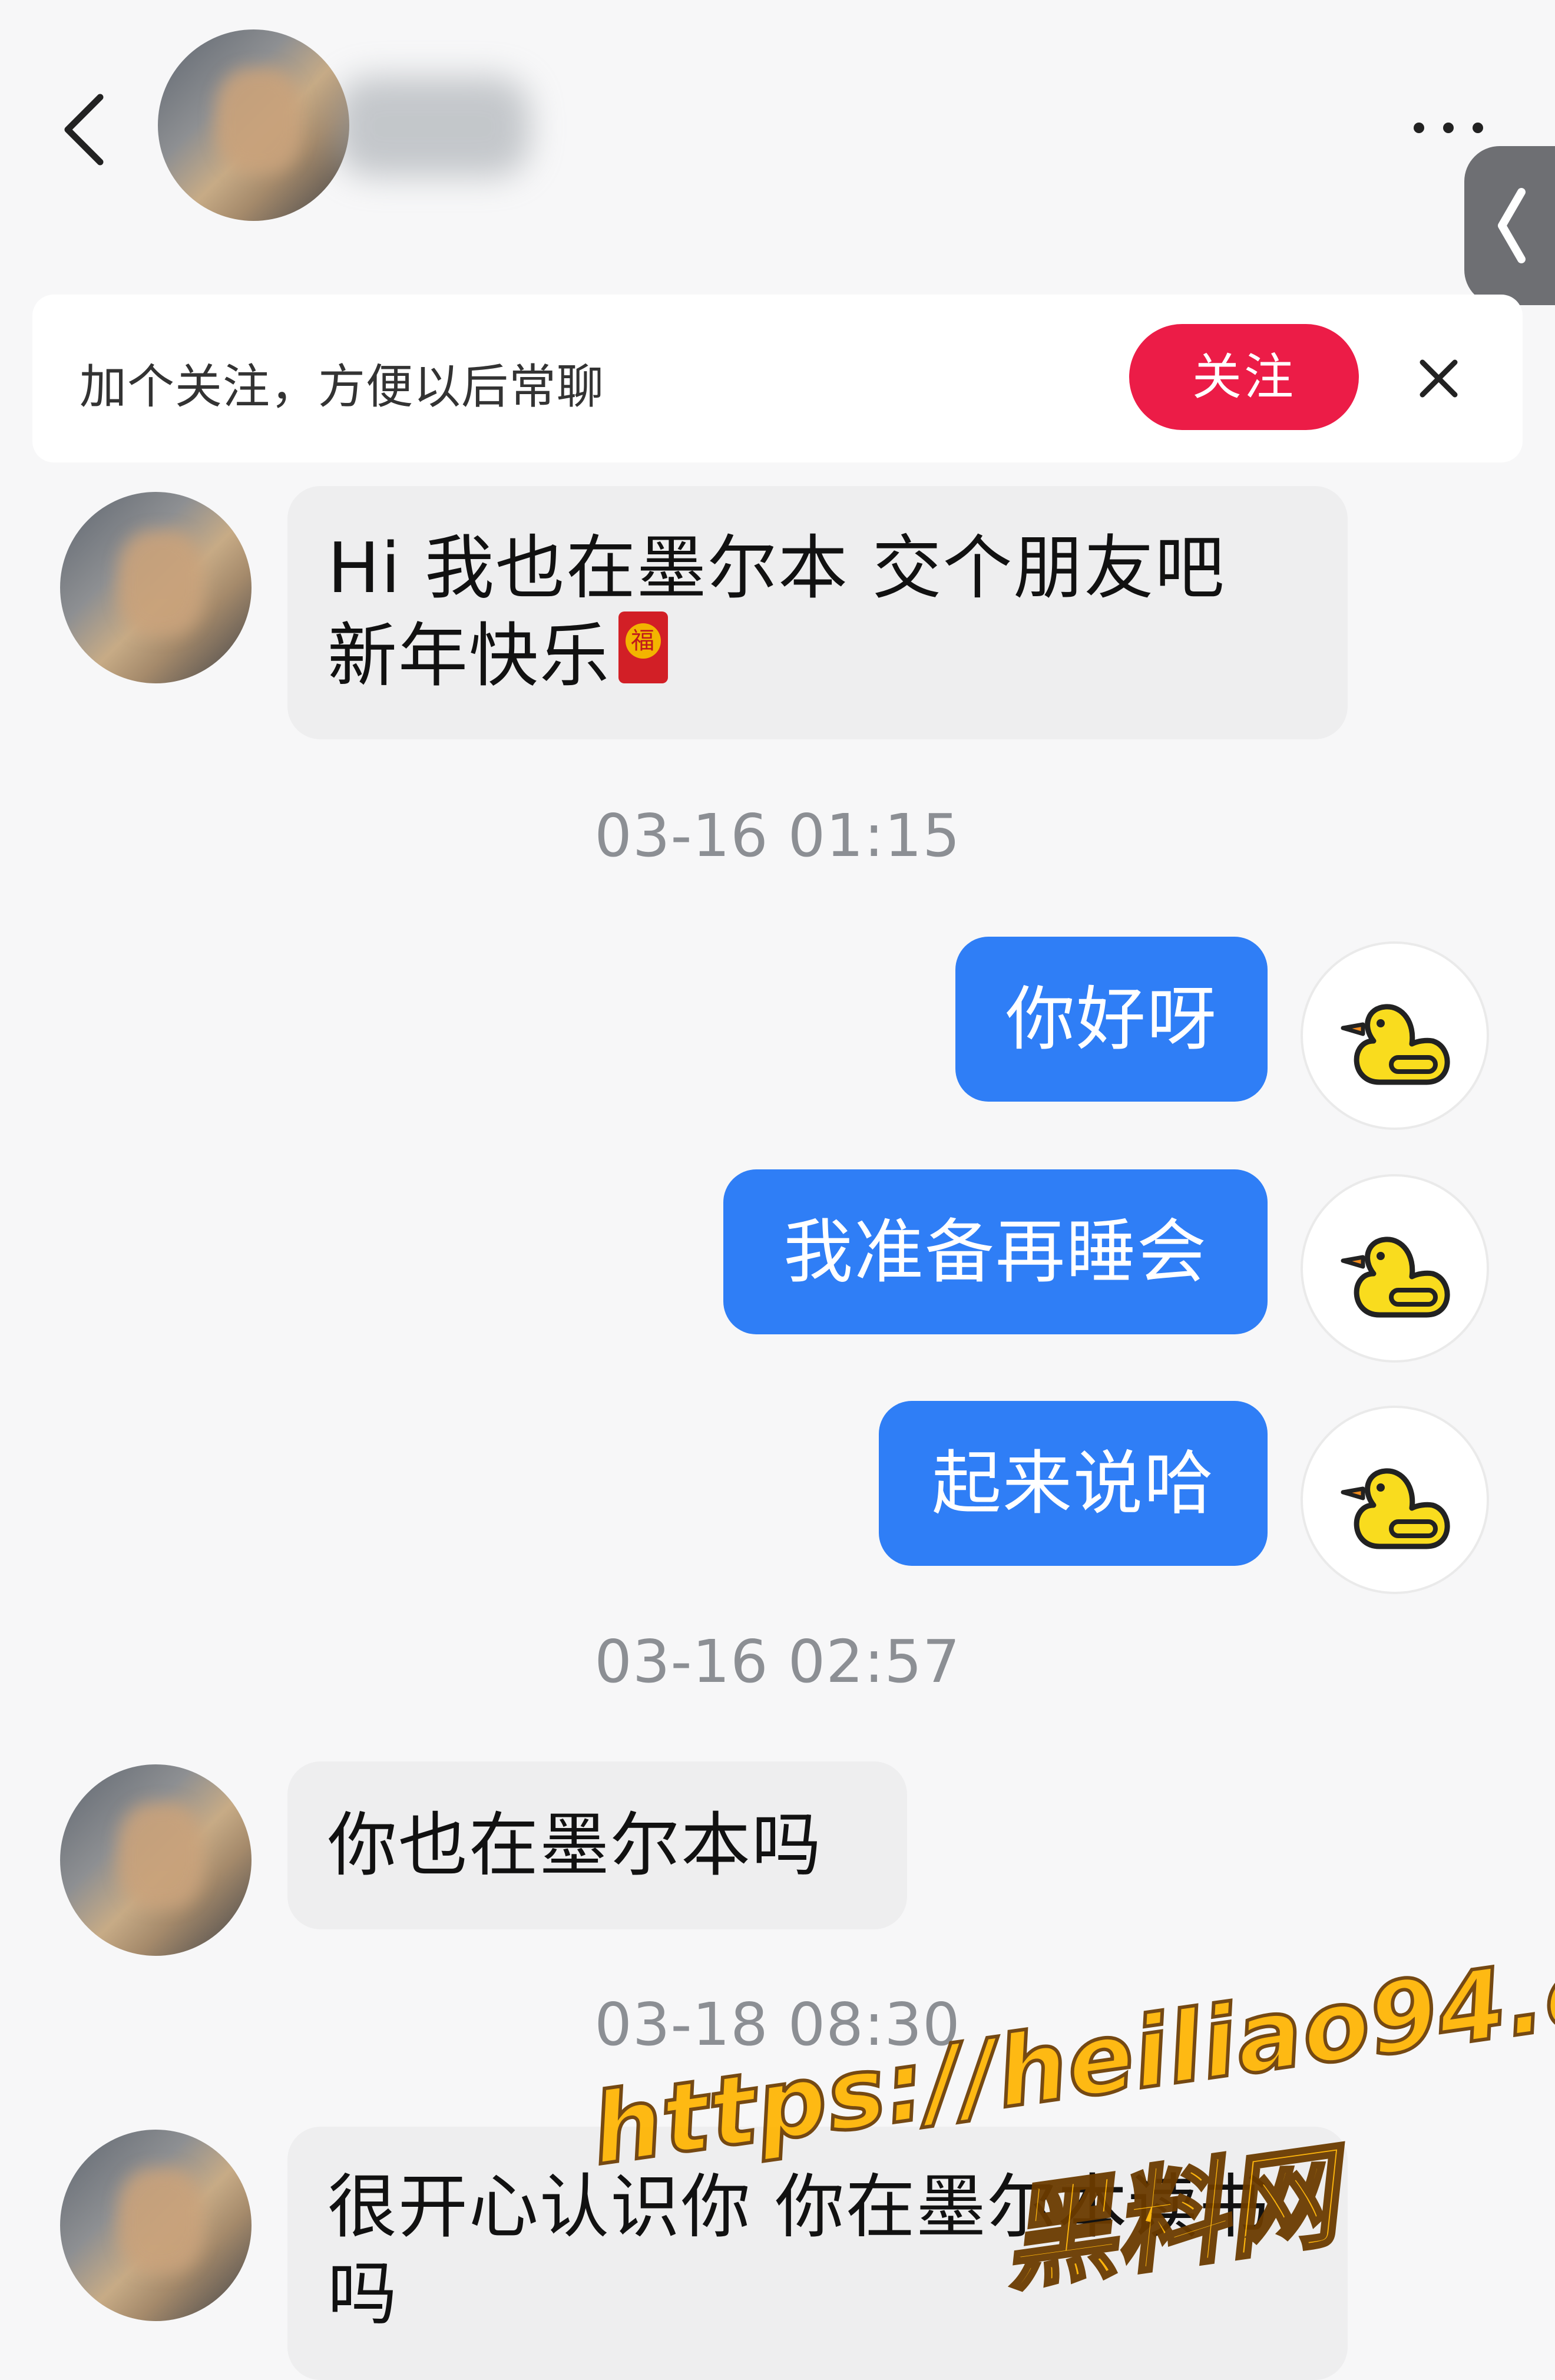 The height and width of the screenshot is (2380, 1555). What do you see at coordinates (433, 127) in the screenshot?
I see `contact-name-blurred` at bounding box center [433, 127].